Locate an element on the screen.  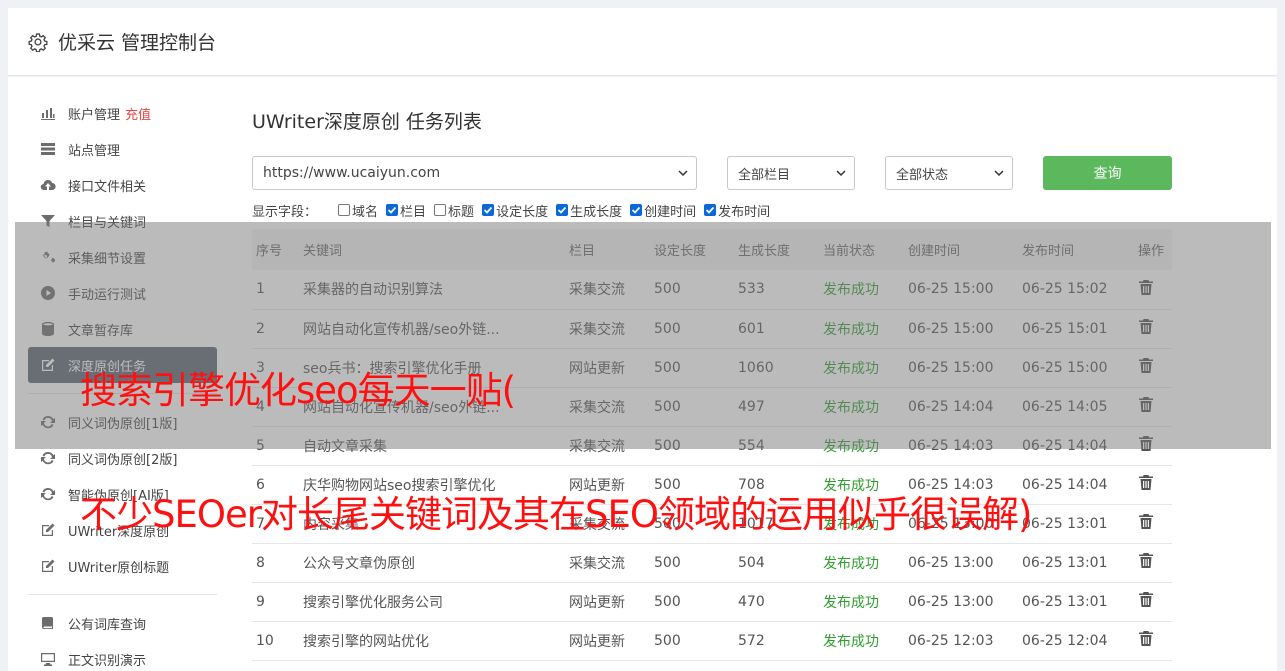
sidebar-item-label: UWriter原创标题 is located at coordinates (119, 568).